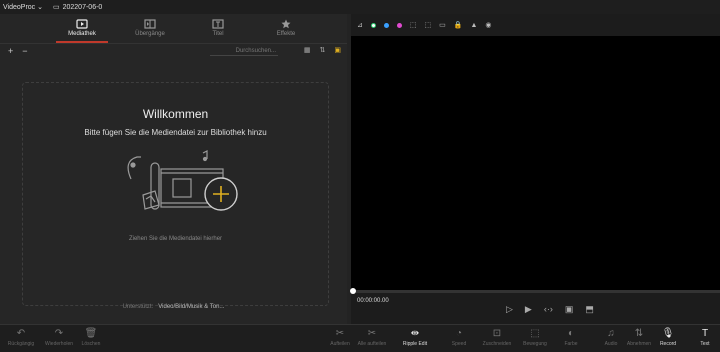 This screenshot has height=352, width=720. What do you see at coordinates (360, 25) in the screenshot?
I see `safe-area-icon: ⊿` at bounding box center [360, 25].